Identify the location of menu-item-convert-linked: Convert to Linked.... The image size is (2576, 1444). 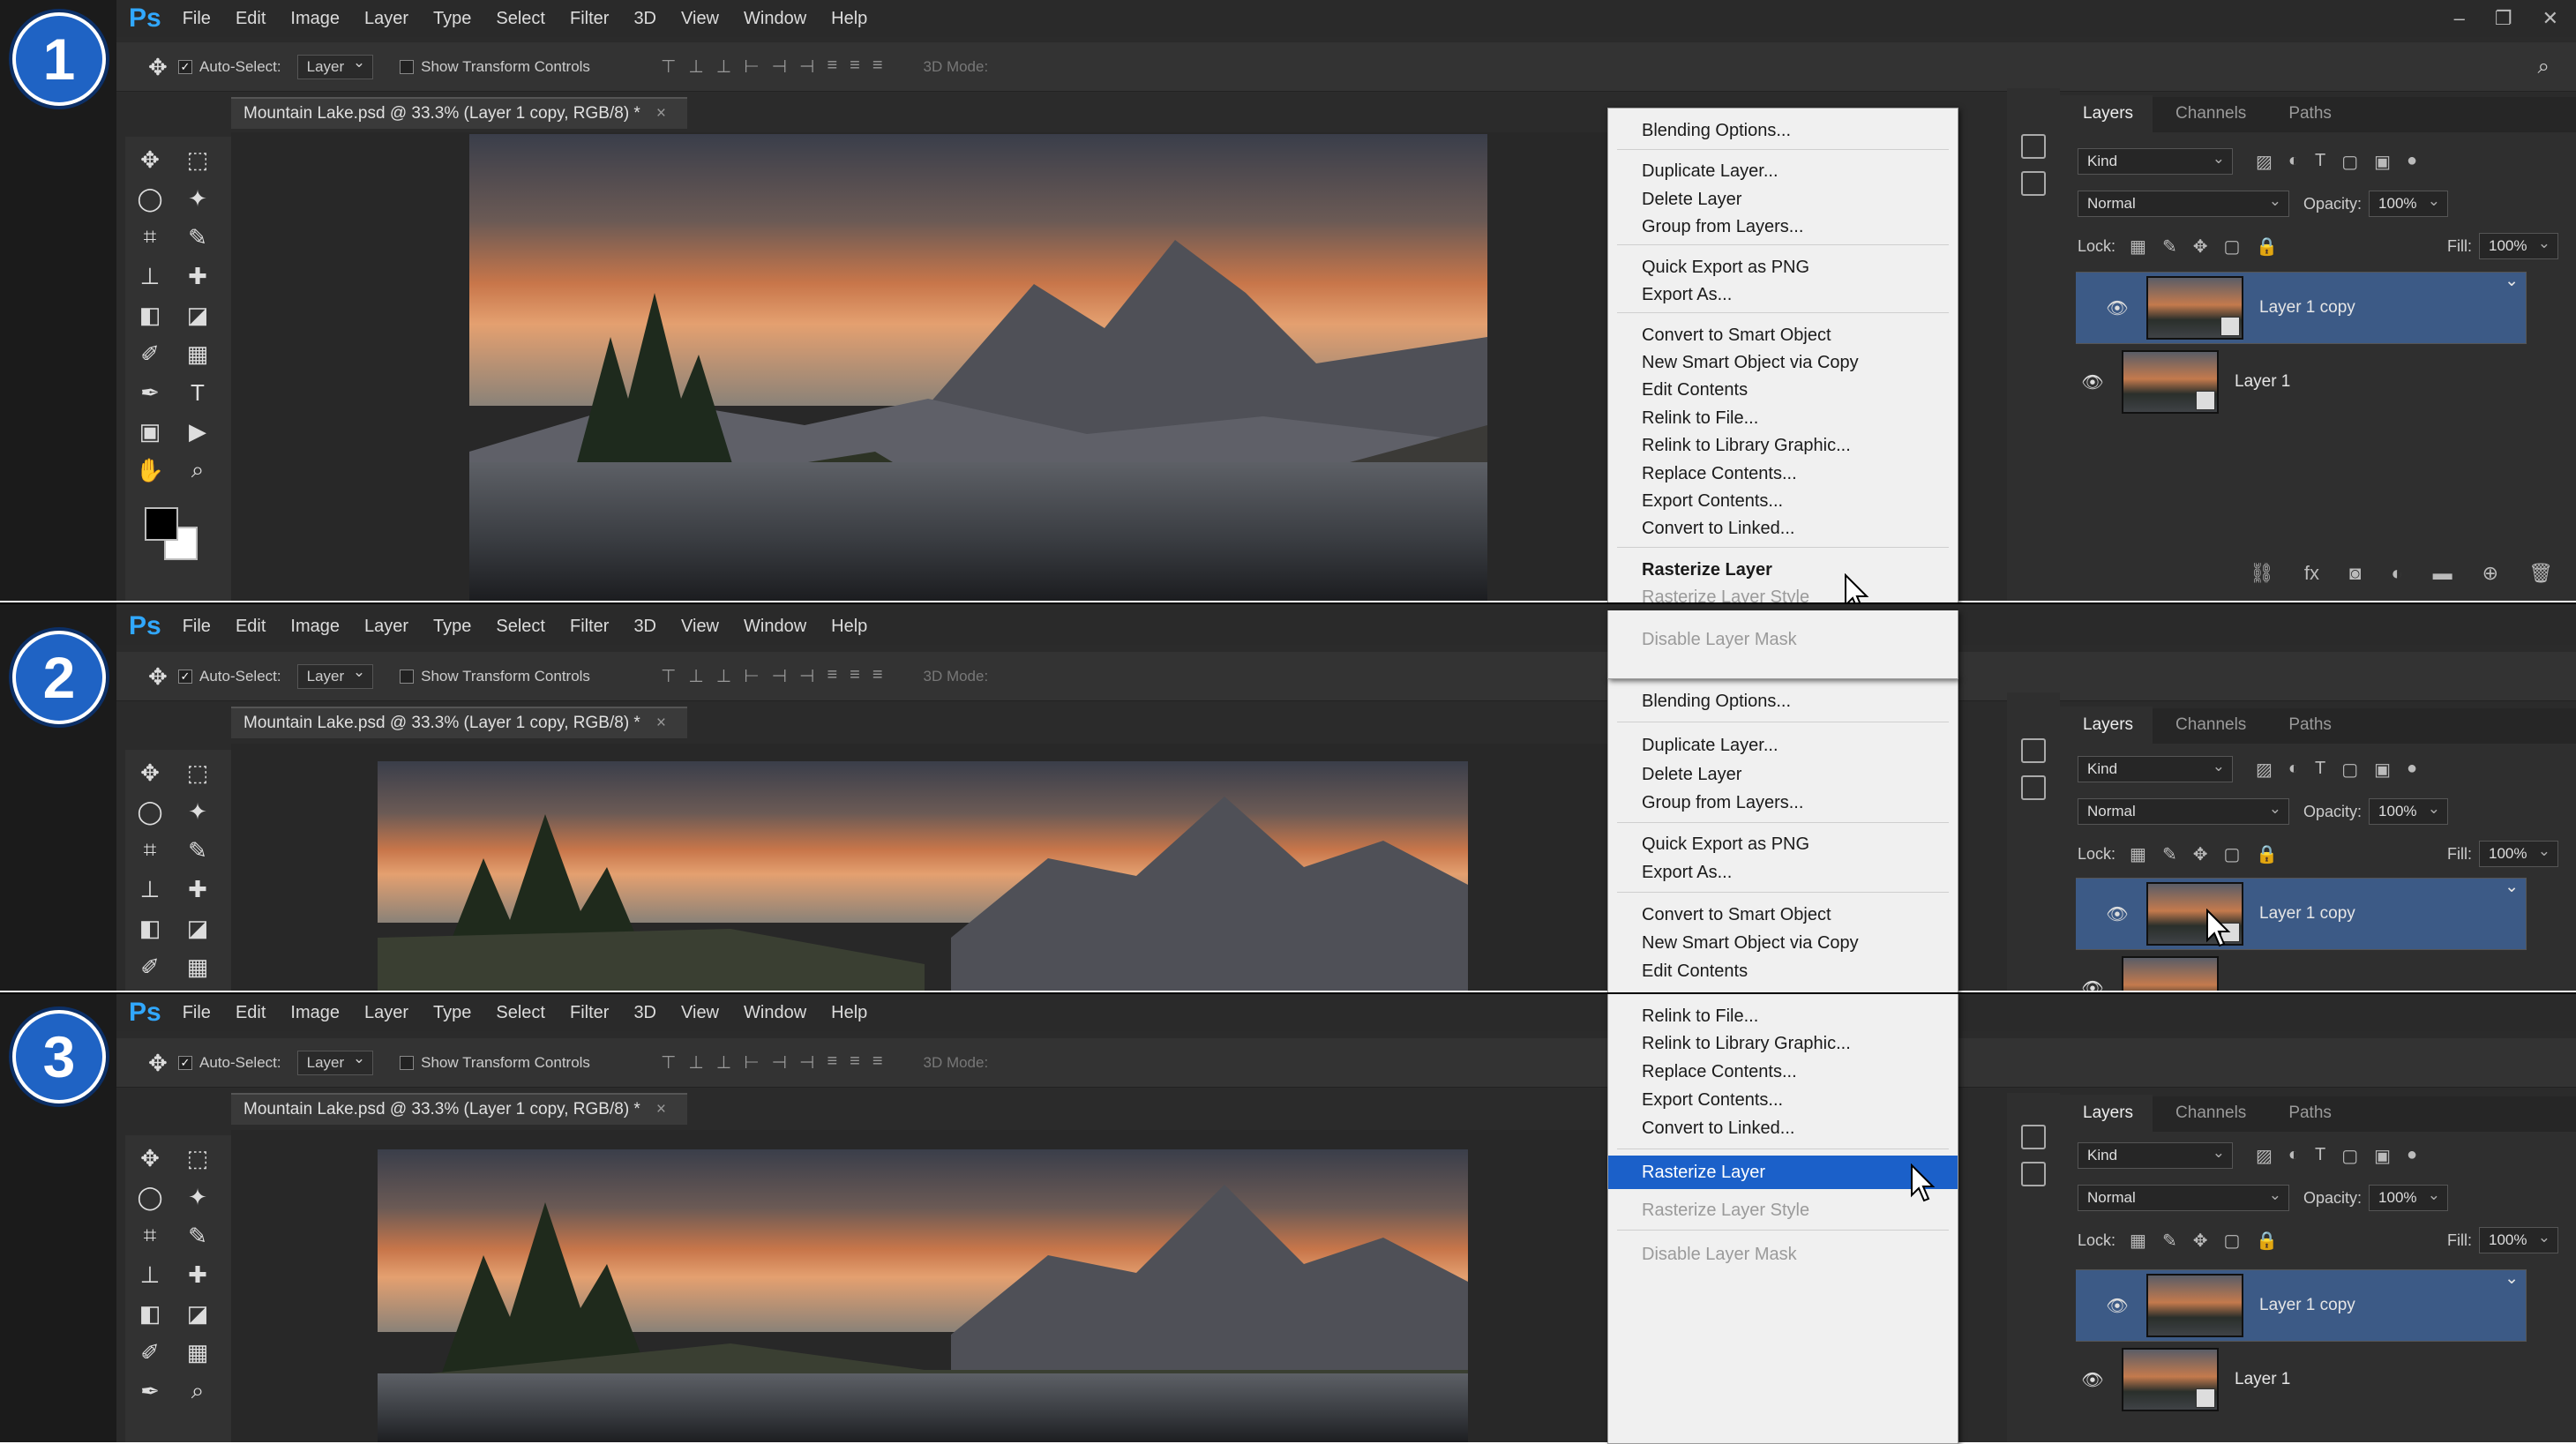
(1783, 1128).